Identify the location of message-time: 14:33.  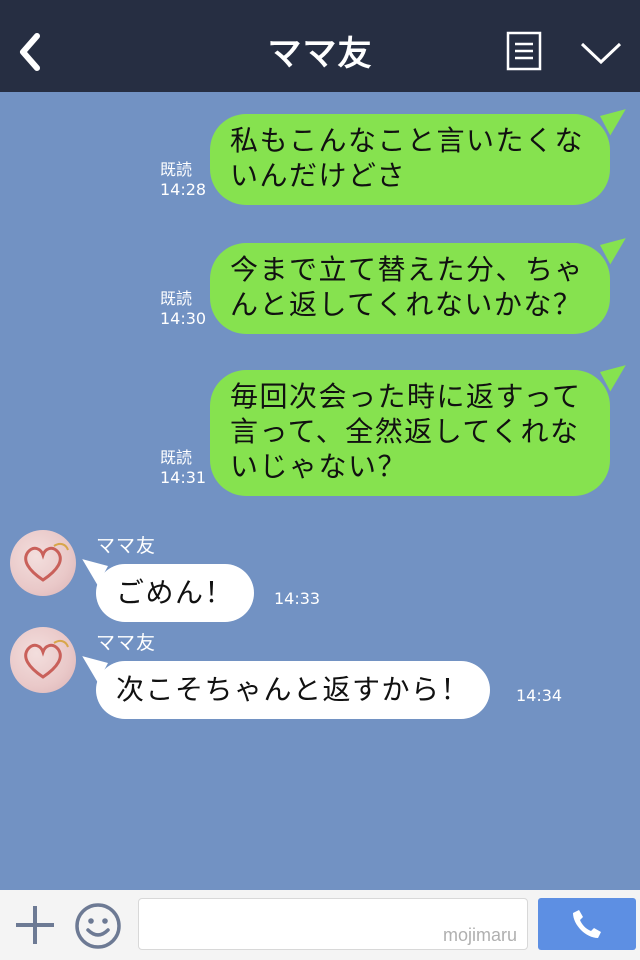
(297, 598).